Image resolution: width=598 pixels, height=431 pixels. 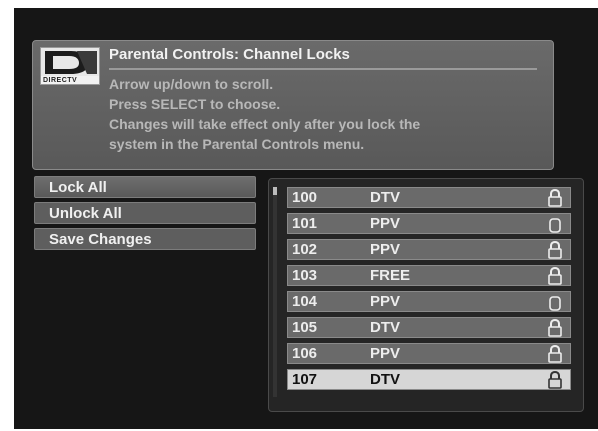 I want to click on scrollbar, so click(x=275, y=292).